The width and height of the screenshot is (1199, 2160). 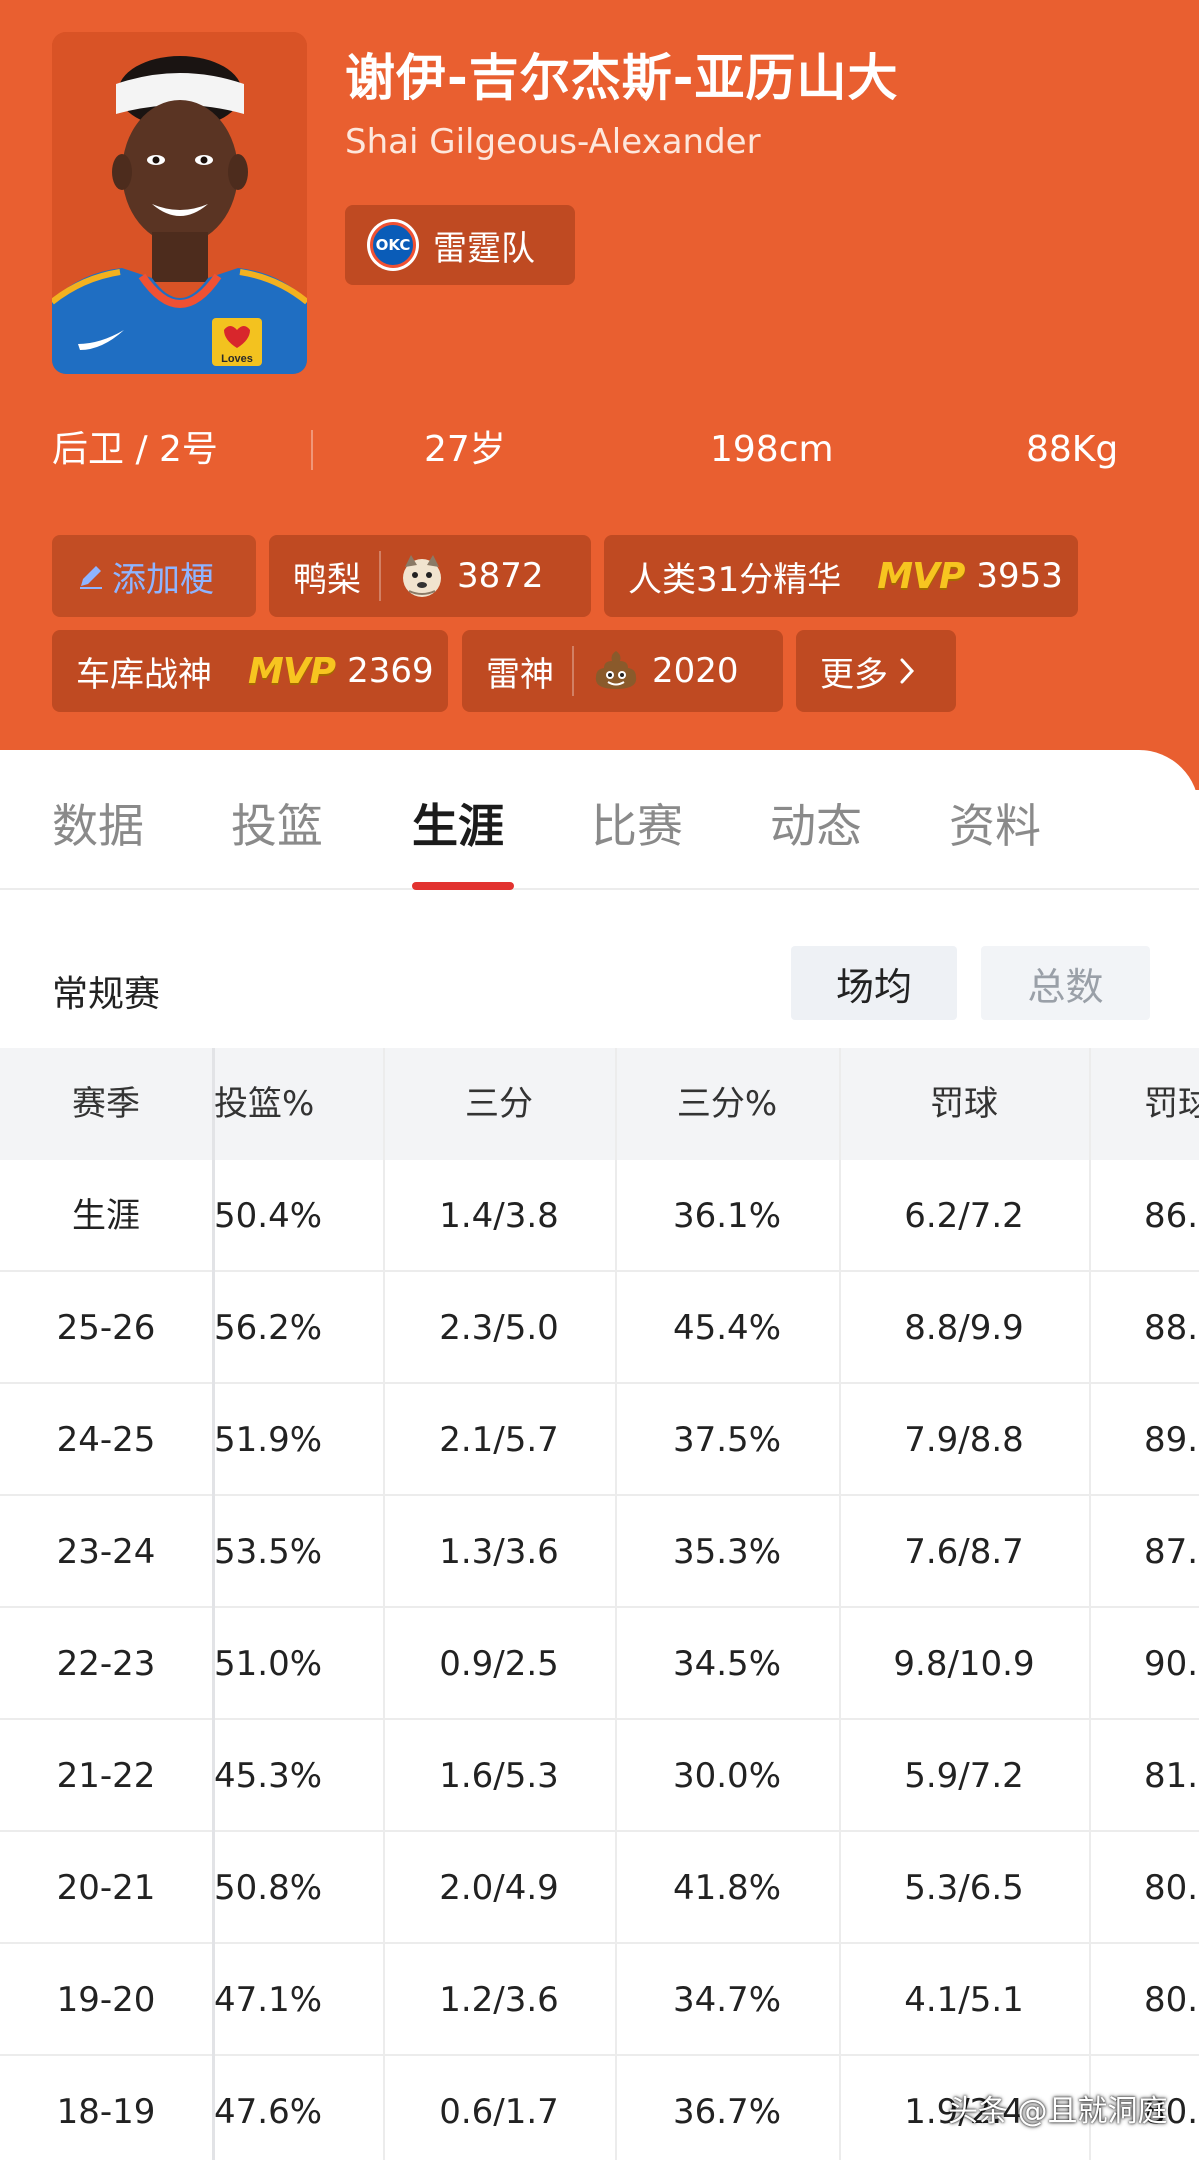 I want to click on add-meme-button: 添加梗, so click(x=154, y=576).